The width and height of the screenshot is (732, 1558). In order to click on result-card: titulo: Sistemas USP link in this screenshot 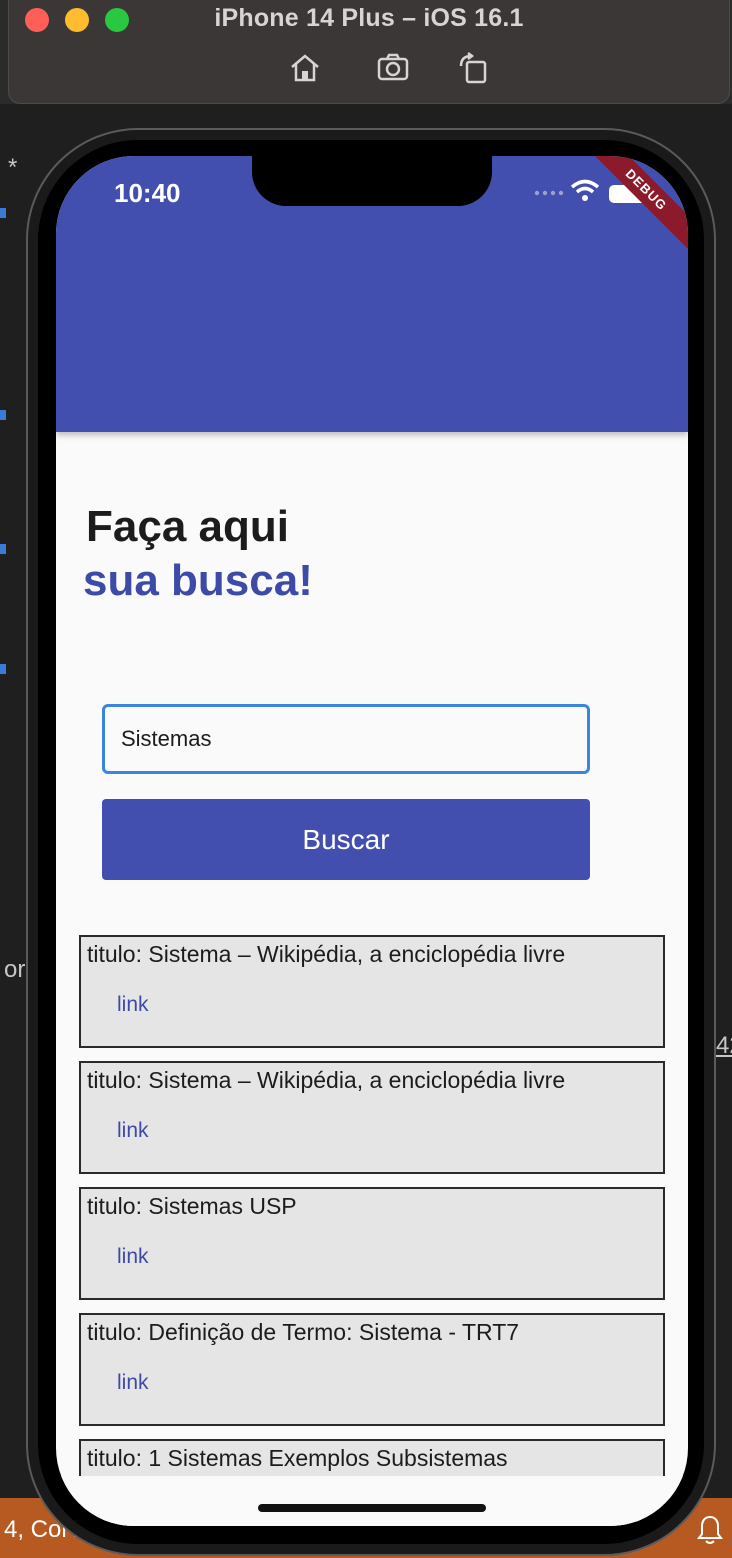, I will do `click(372, 1243)`.